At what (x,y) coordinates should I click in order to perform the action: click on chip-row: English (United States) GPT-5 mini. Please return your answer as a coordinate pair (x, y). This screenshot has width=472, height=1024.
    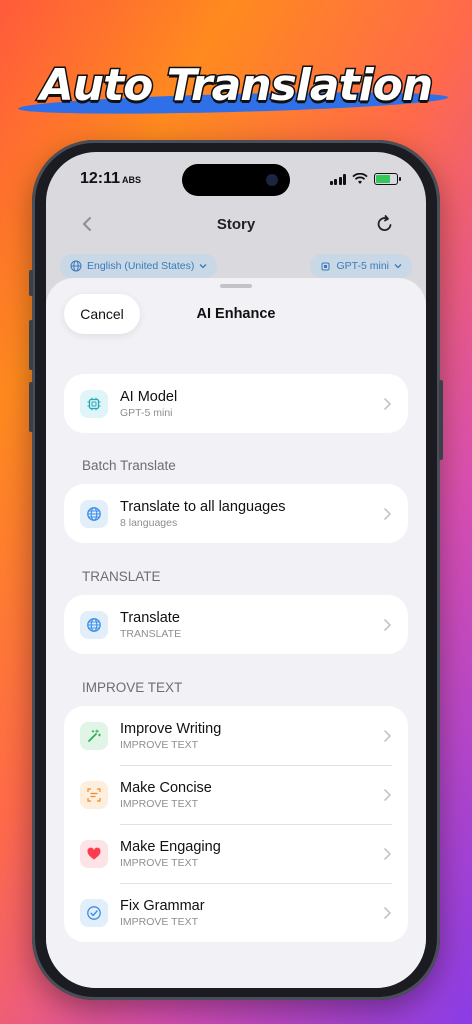
    Looking at the image, I should click on (236, 266).